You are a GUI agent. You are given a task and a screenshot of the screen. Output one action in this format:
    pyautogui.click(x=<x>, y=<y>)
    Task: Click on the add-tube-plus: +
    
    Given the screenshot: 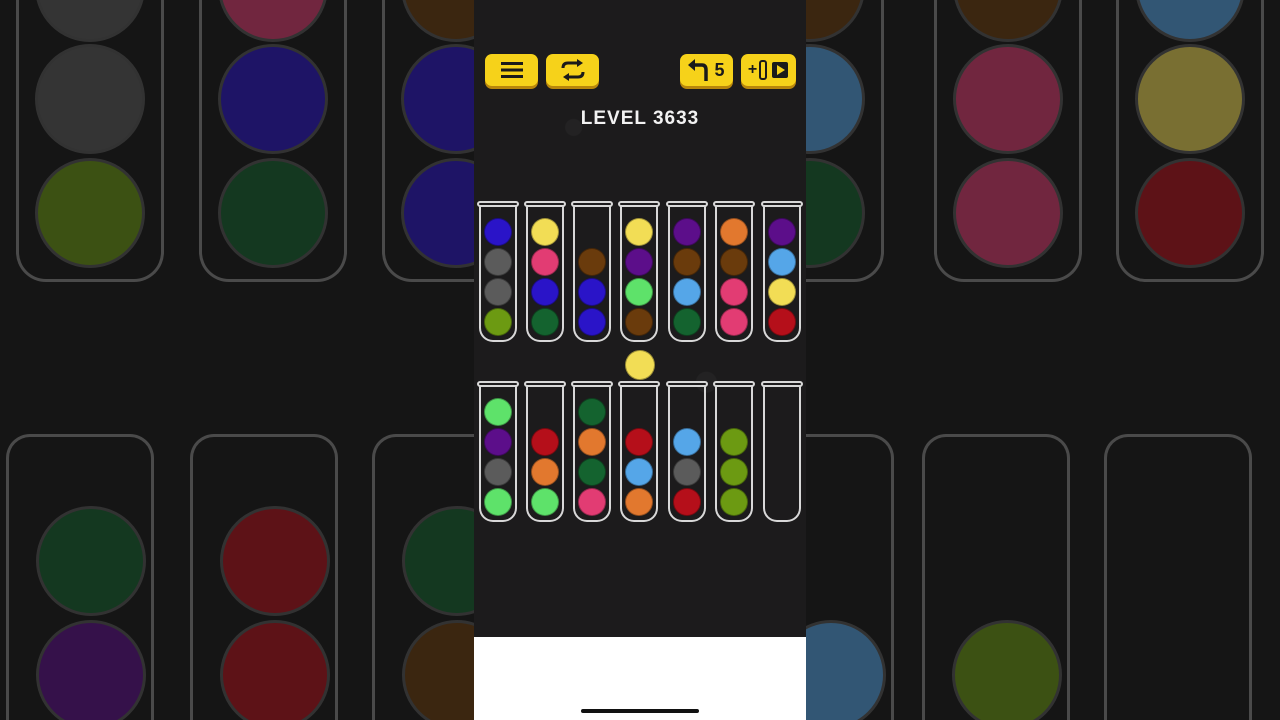 What is the action you would take?
    pyautogui.click(x=752, y=69)
    